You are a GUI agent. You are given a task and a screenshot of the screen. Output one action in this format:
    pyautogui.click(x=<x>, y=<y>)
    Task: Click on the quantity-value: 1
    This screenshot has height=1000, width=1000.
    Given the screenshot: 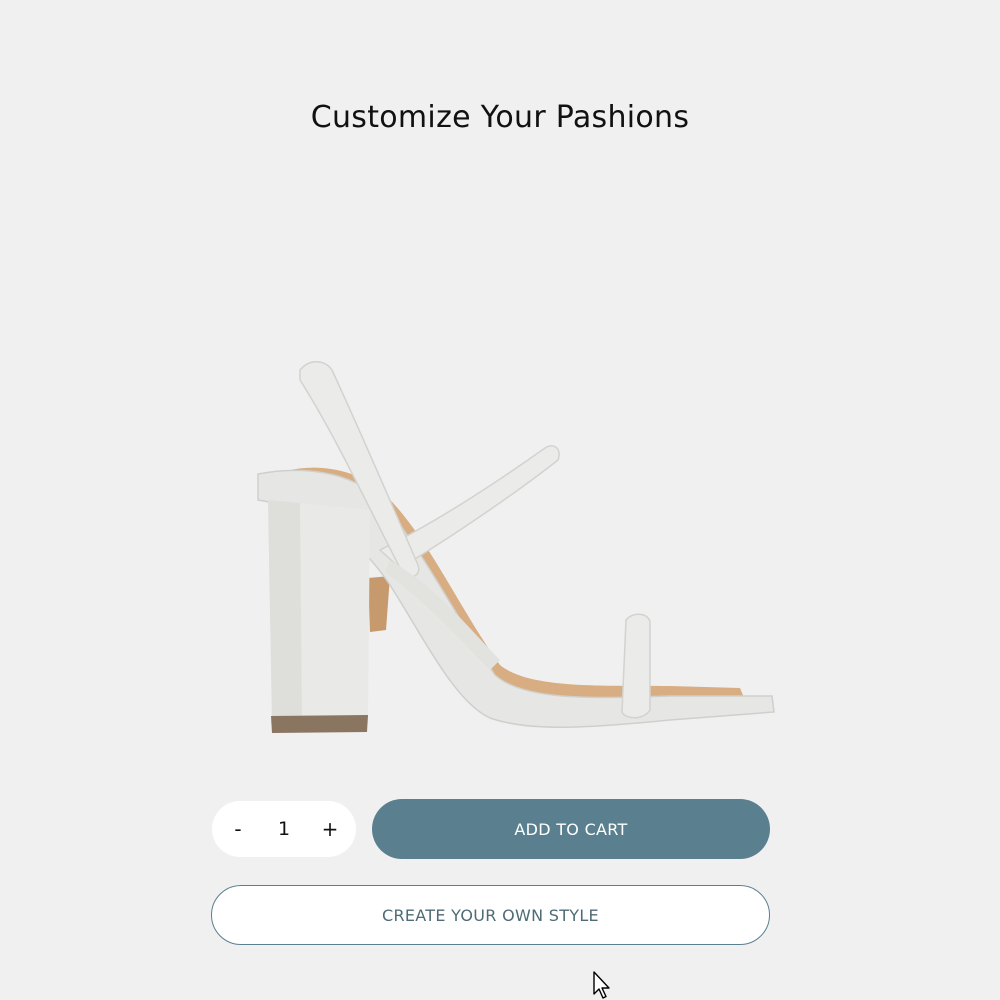 What is the action you would take?
    pyautogui.click(x=284, y=829)
    